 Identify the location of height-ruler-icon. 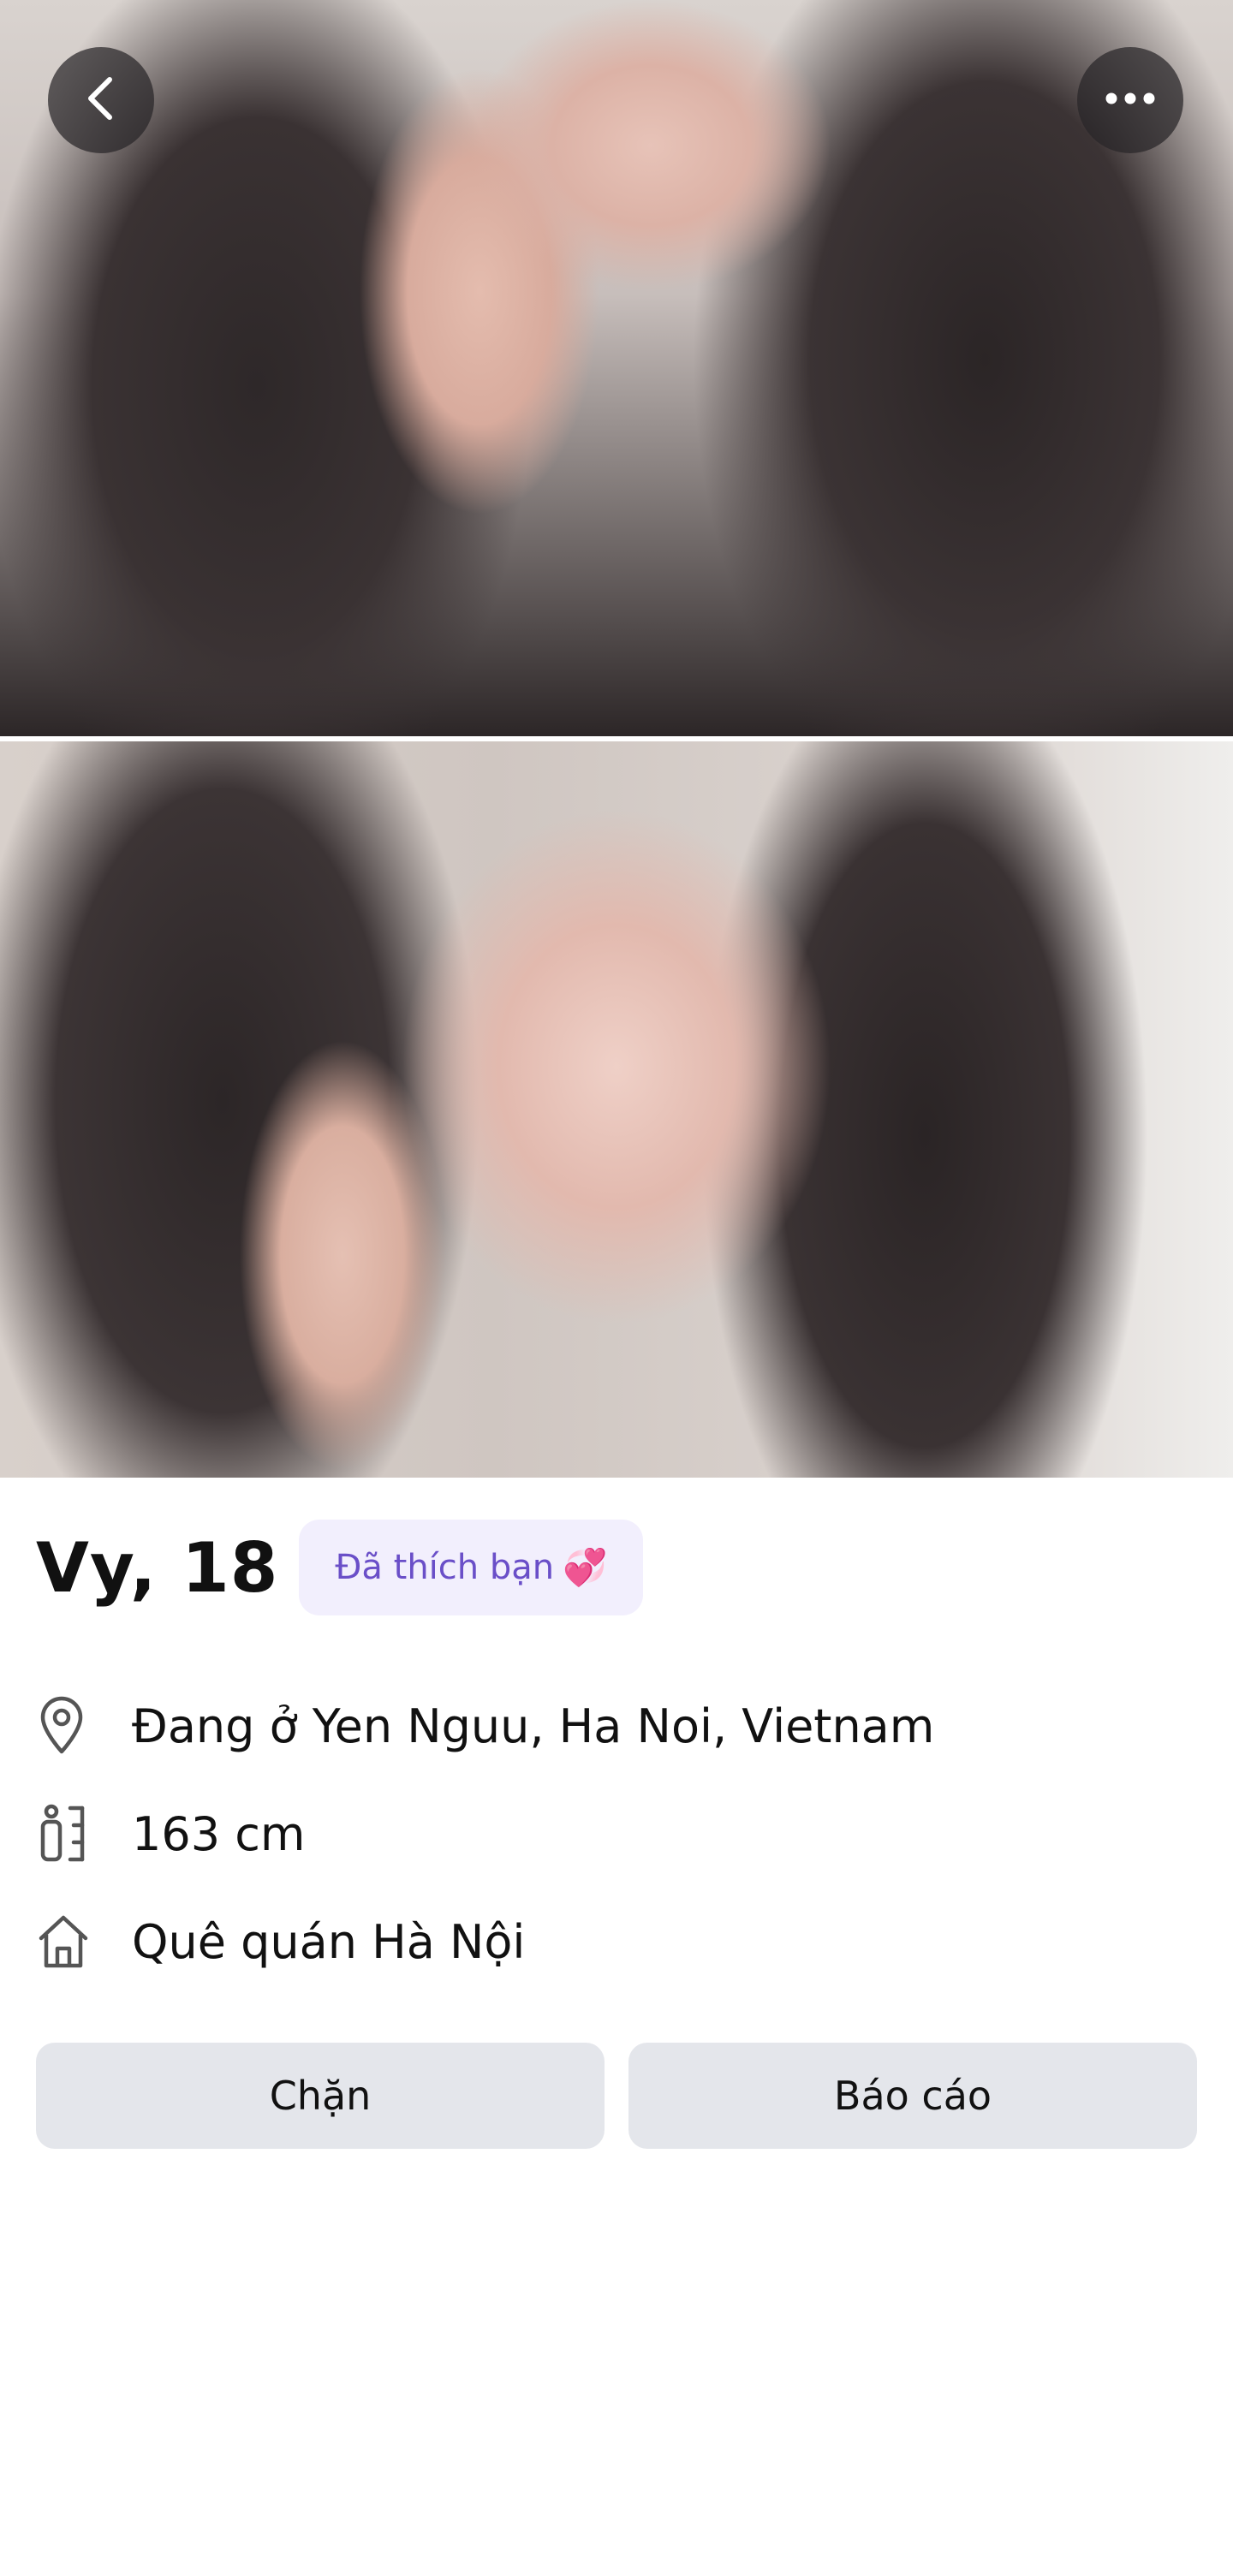
(66, 1834).